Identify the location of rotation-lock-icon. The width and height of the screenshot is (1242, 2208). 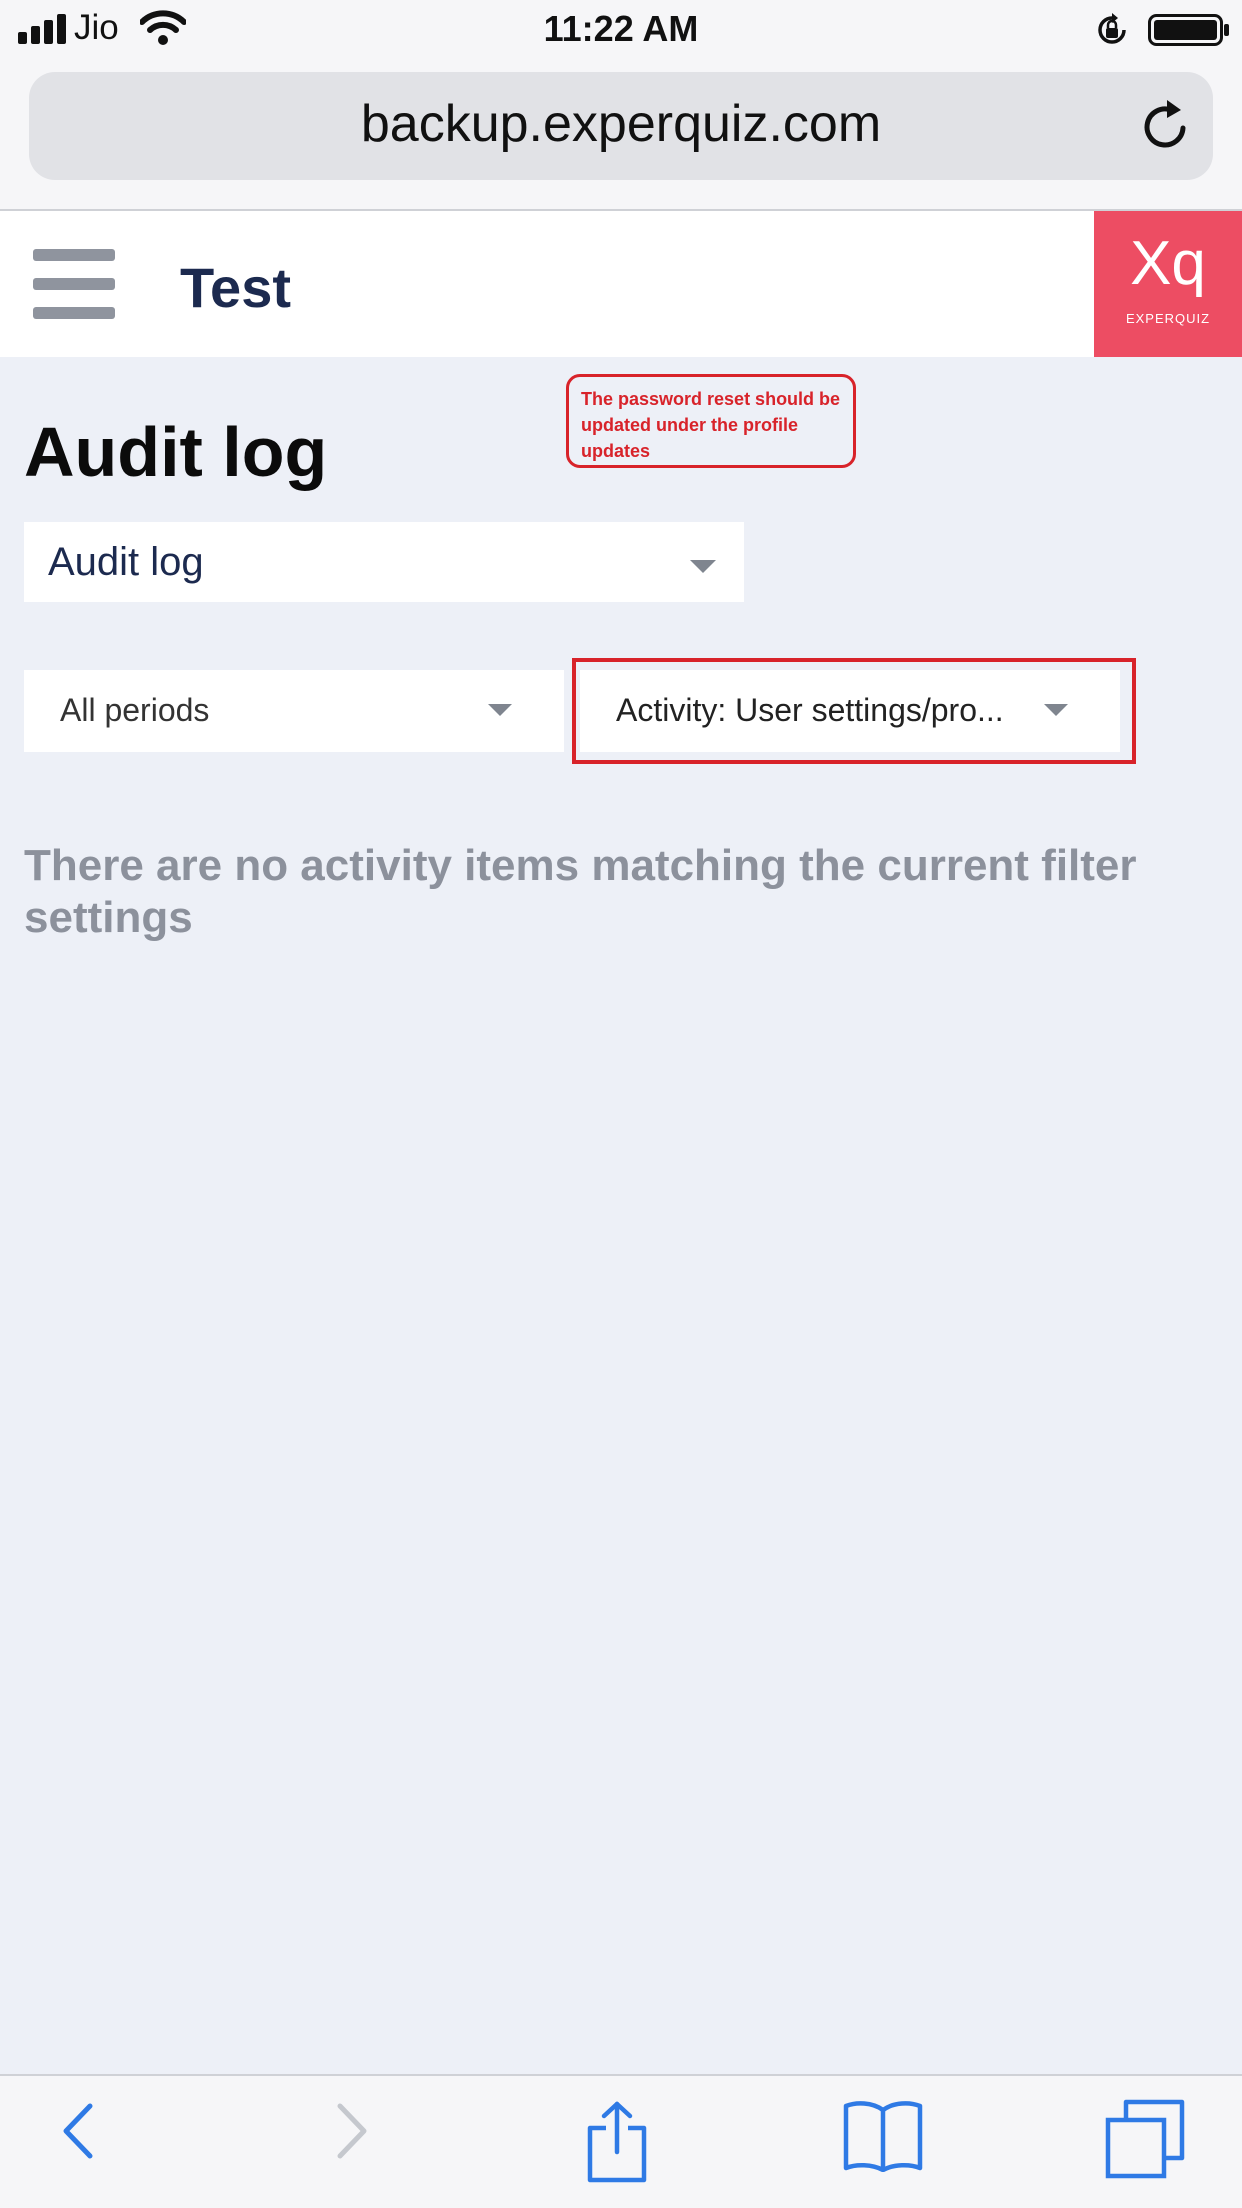
(1112, 28).